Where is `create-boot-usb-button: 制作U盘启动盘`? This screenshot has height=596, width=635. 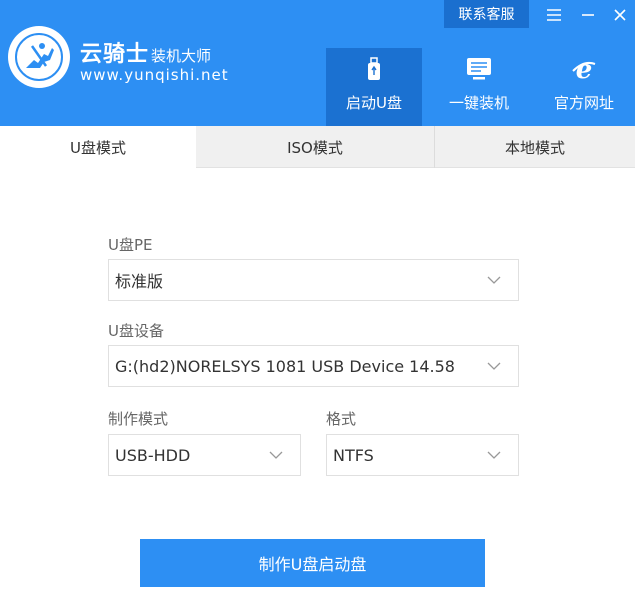 create-boot-usb-button: 制作U盘启动盘 is located at coordinates (312, 563).